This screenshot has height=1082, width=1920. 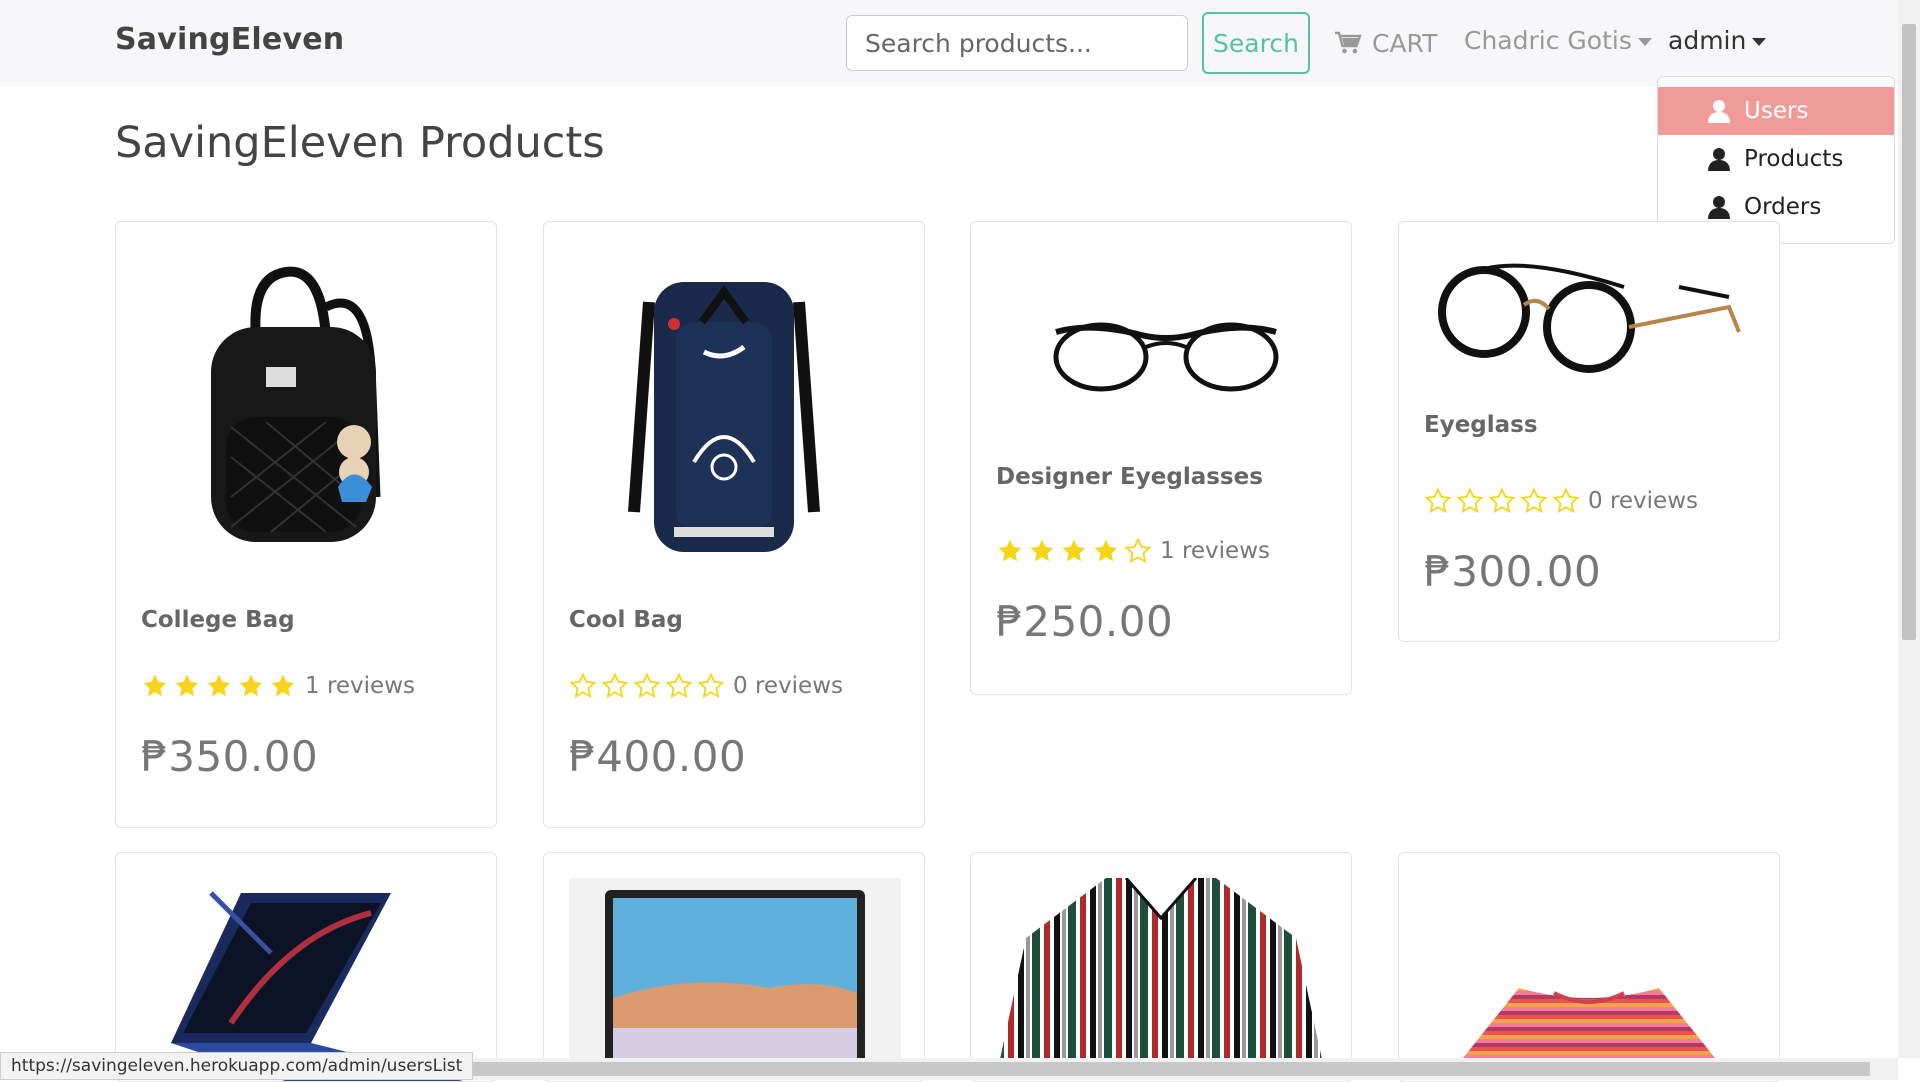 What do you see at coordinates (1794, 159) in the screenshot?
I see `dropdown-item-label: Products` at bounding box center [1794, 159].